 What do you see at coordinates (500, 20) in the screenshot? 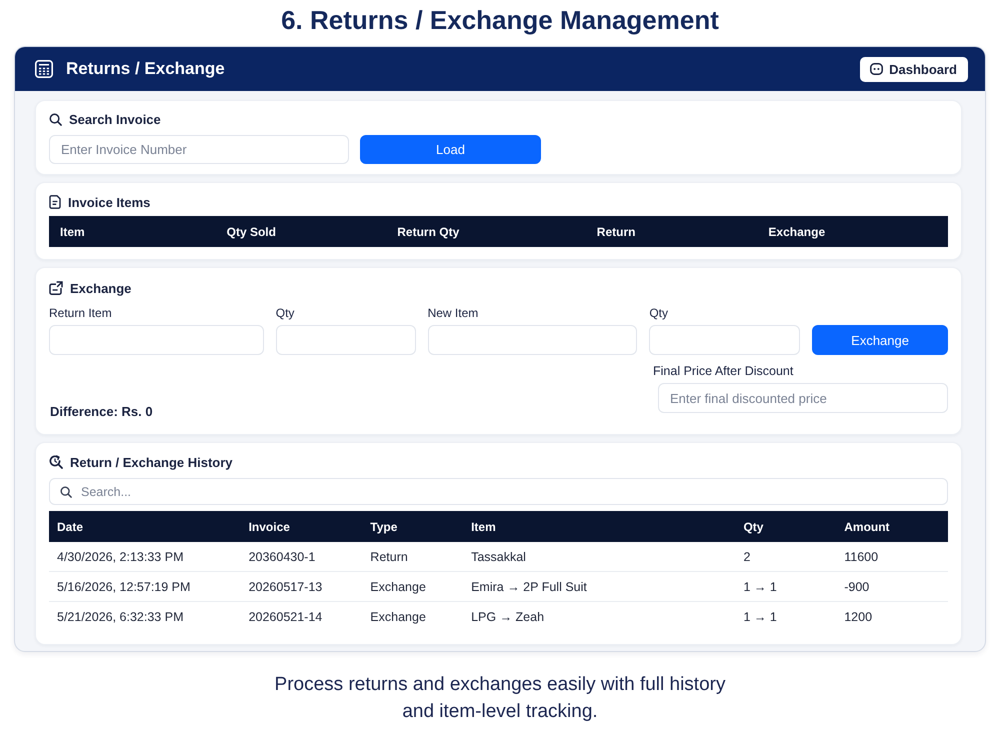
I see `page-title: 6. Returns / Exchange Management` at bounding box center [500, 20].